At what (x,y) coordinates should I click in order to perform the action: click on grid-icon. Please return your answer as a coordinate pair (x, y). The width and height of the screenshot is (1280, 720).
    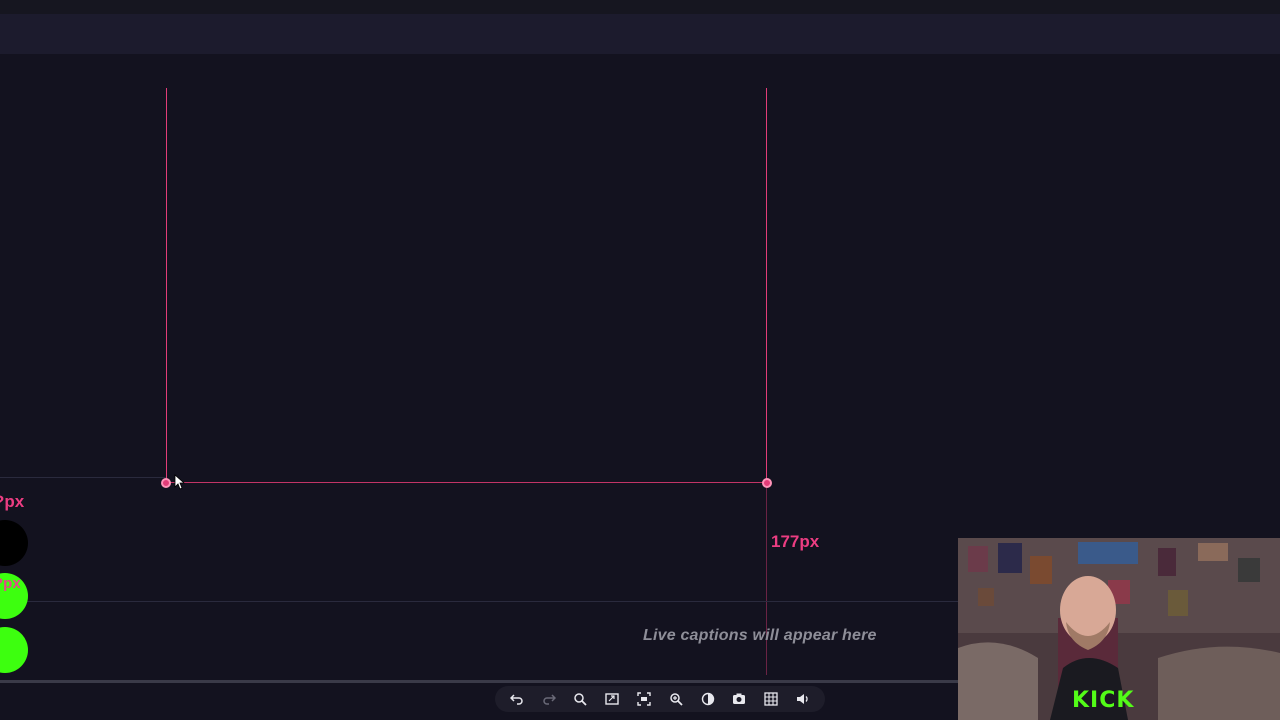
    Looking at the image, I should click on (771, 699).